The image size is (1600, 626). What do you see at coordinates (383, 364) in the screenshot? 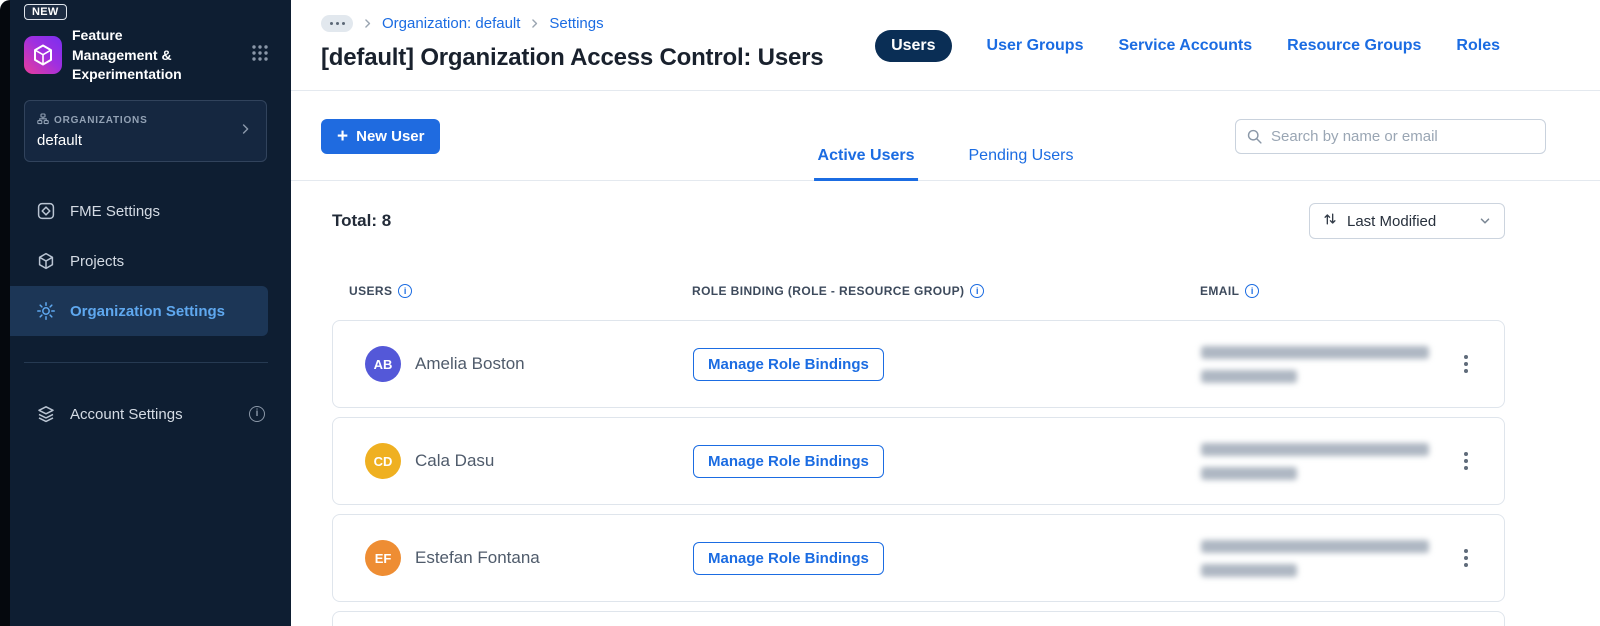
I see `avatar: AB` at bounding box center [383, 364].